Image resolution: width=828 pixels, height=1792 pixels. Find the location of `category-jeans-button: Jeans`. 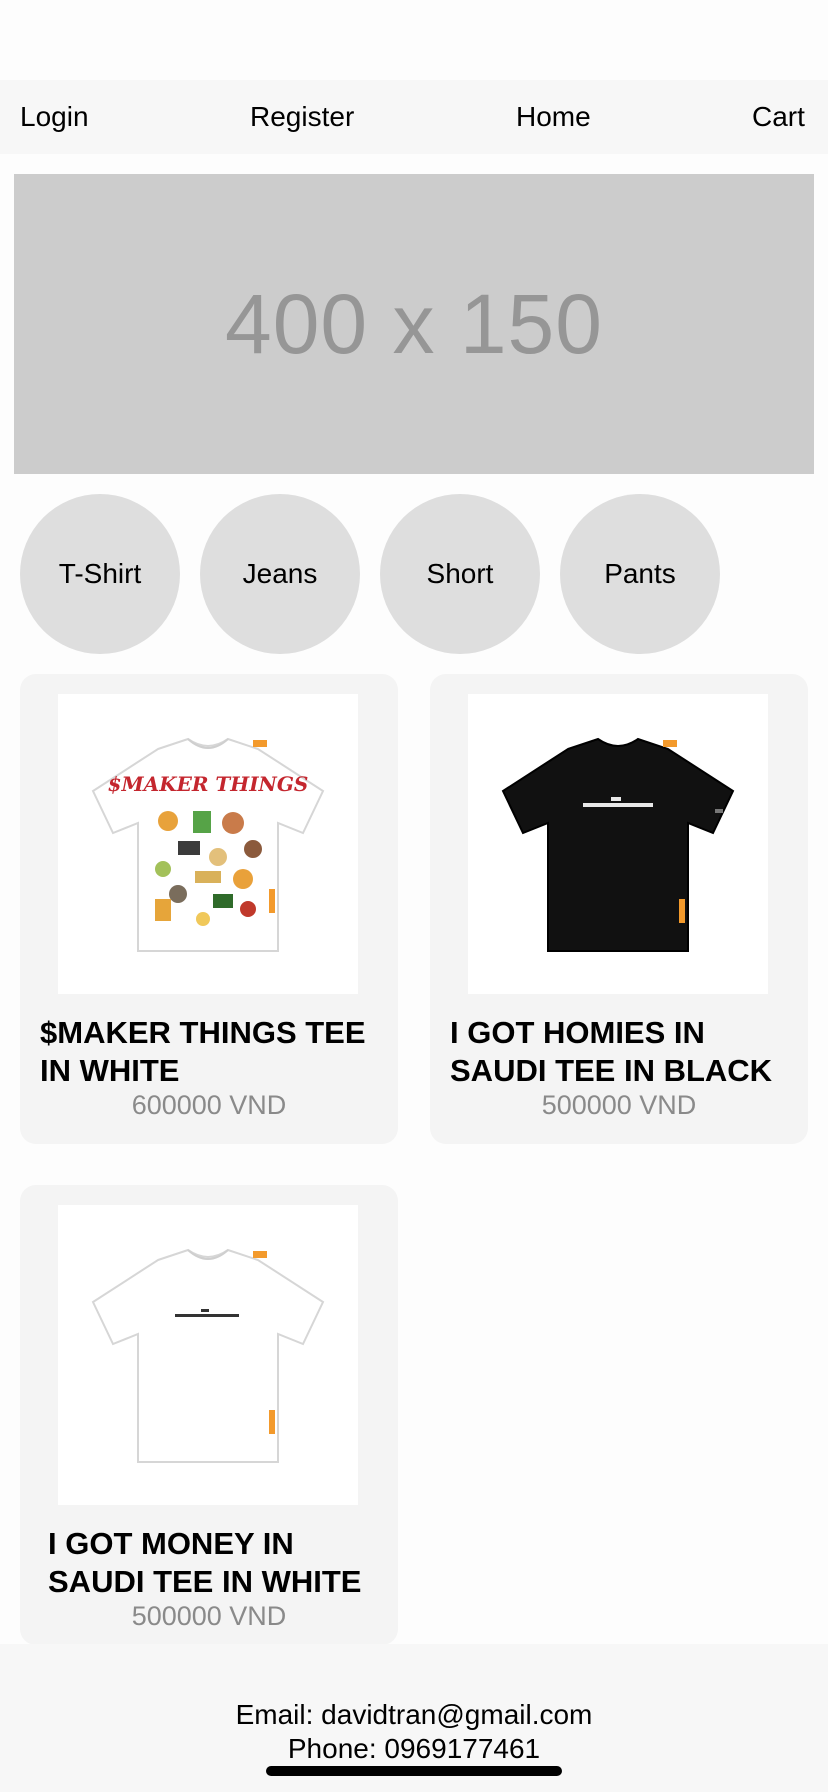

category-jeans-button: Jeans is located at coordinates (280, 574).